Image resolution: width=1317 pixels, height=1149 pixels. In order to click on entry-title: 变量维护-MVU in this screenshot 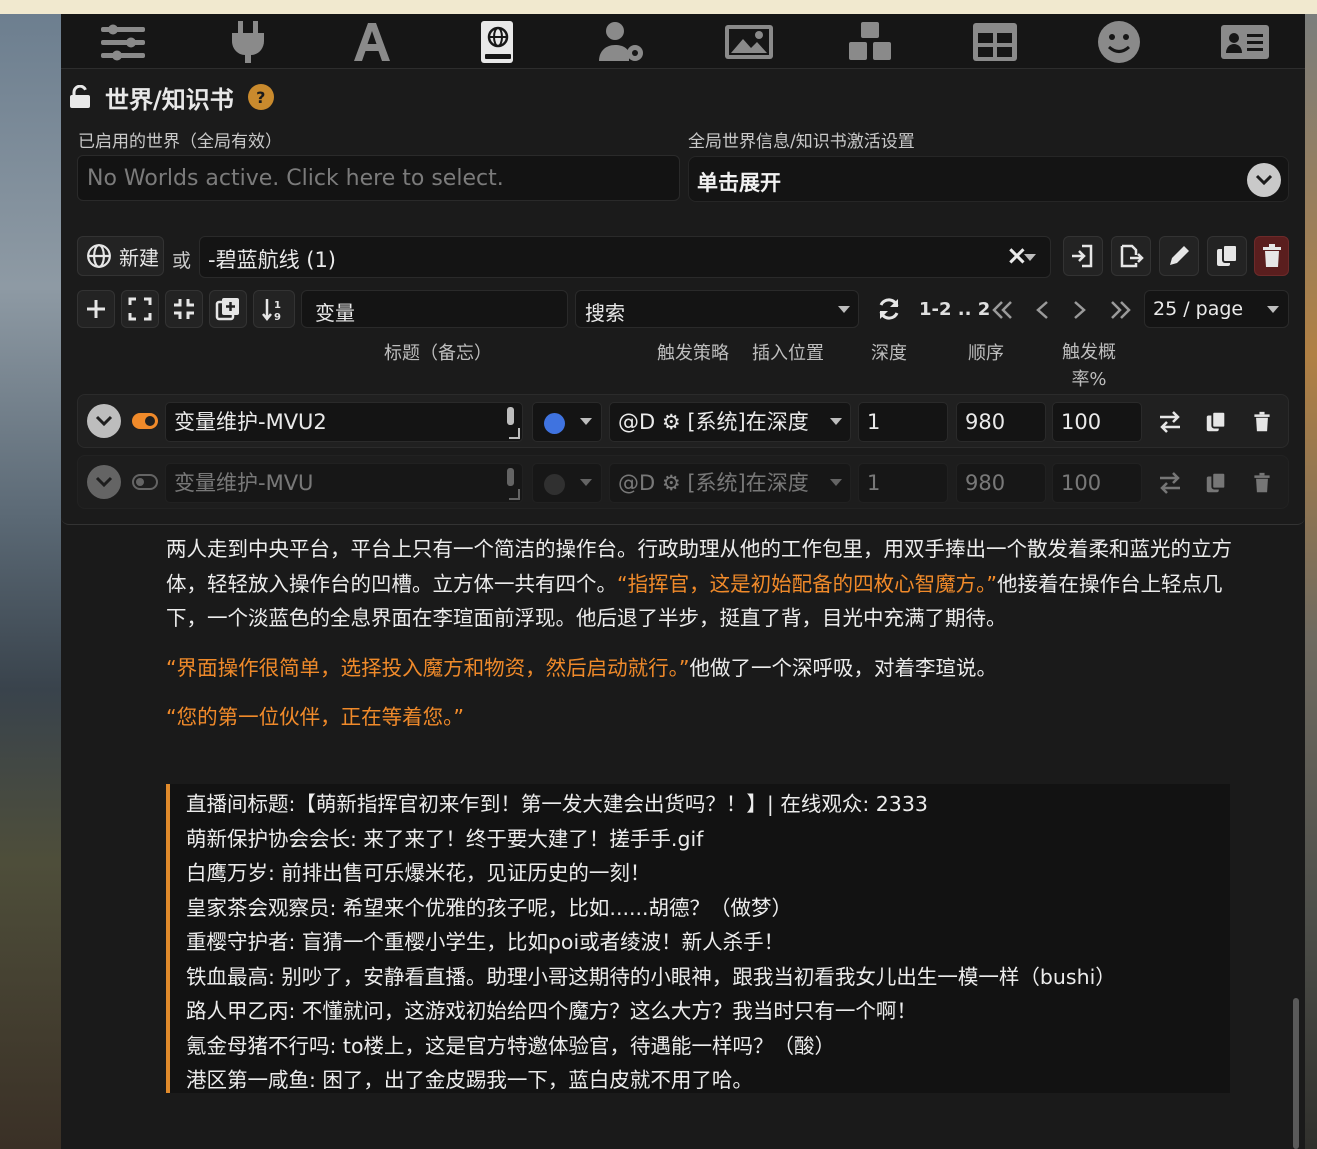, I will do `click(244, 483)`.